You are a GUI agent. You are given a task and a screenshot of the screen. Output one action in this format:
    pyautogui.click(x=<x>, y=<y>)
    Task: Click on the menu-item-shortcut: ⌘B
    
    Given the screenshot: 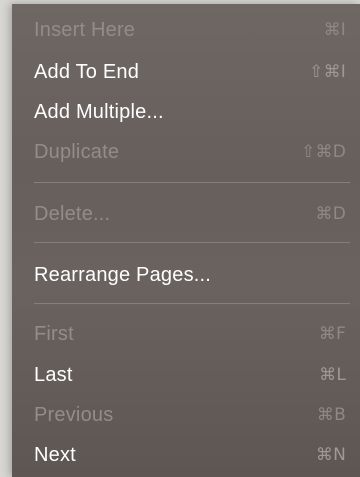 What is the action you would take?
    pyautogui.click(x=331, y=415)
    